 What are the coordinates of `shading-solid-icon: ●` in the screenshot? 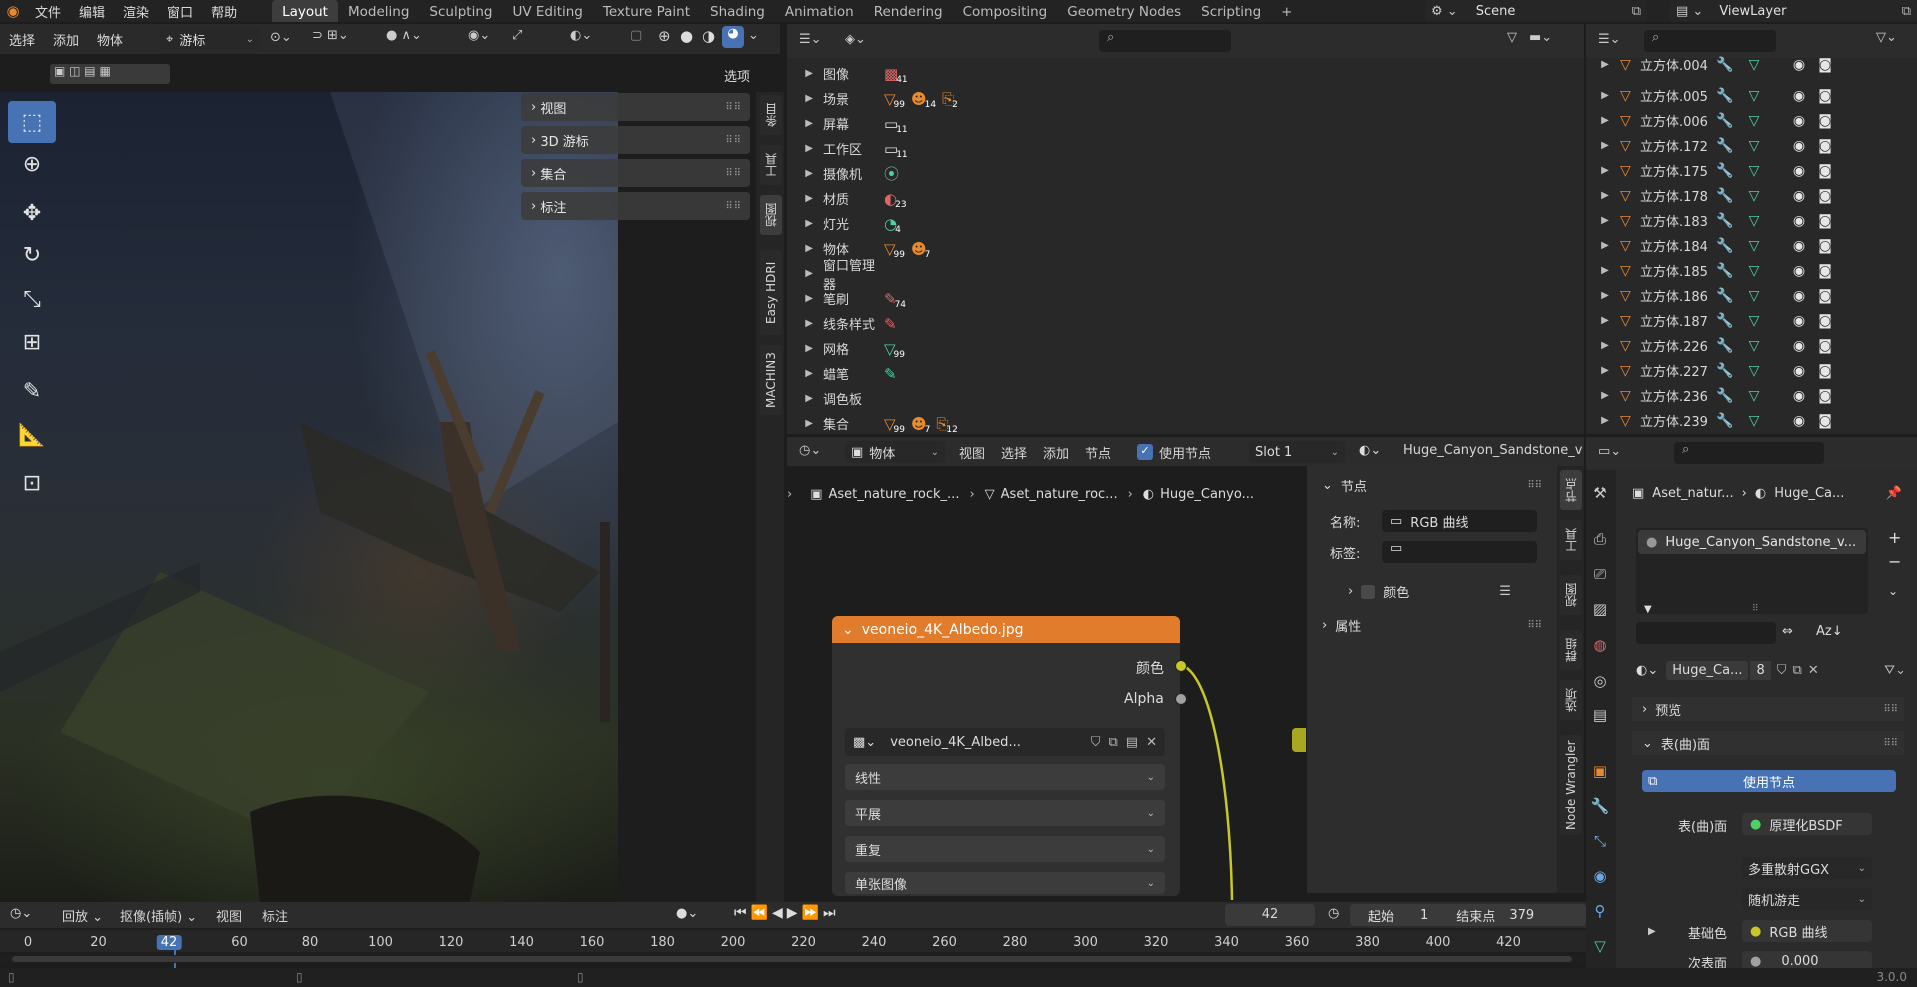 It's located at (686, 36).